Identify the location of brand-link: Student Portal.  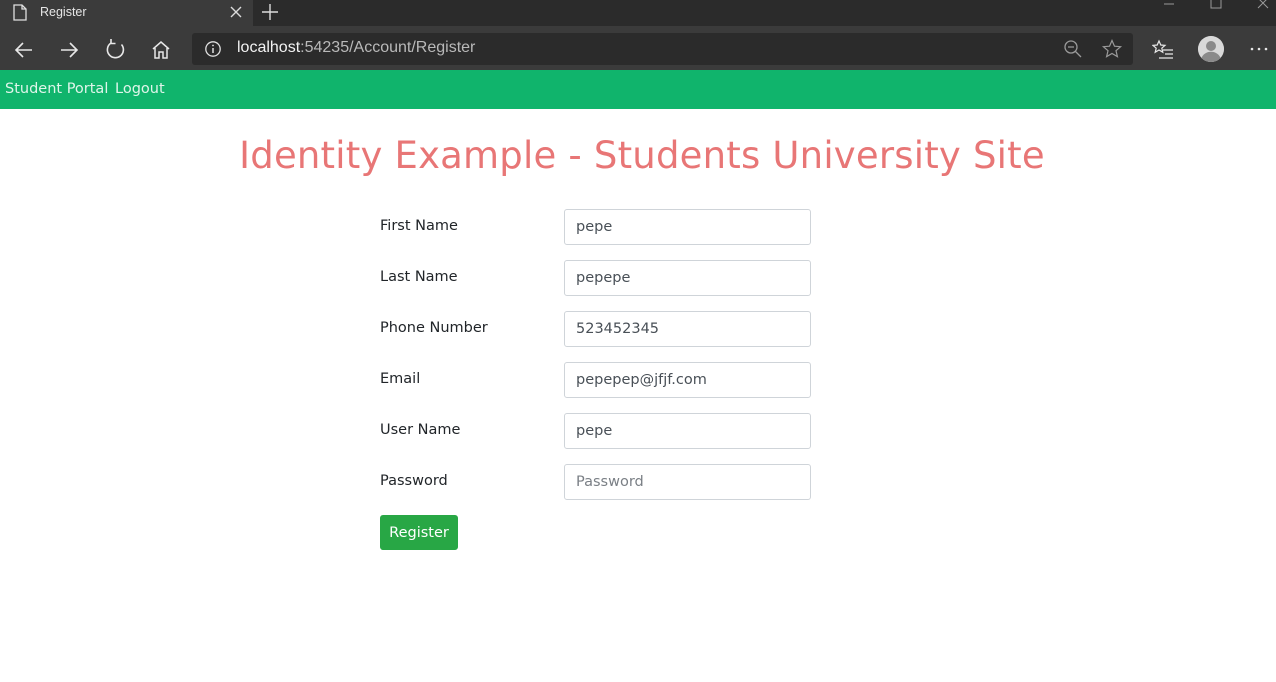
(56, 89).